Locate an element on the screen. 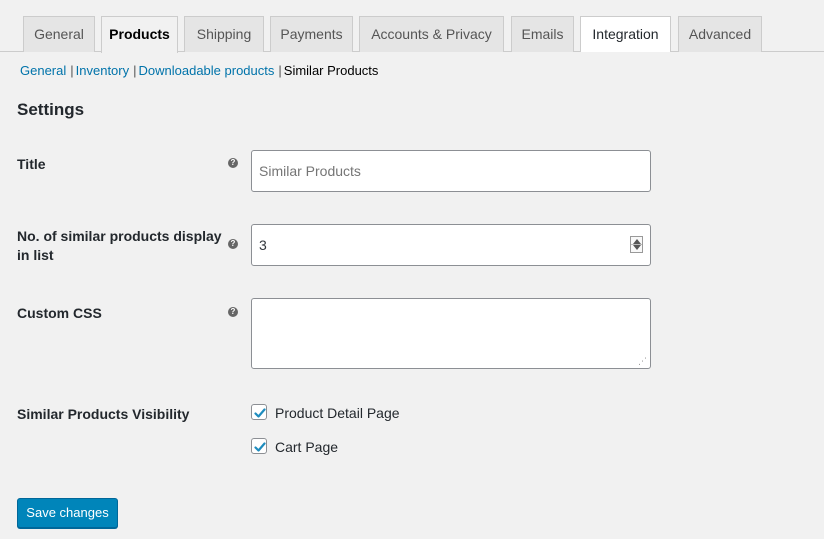 The image size is (824, 539). page-title: Settings is located at coordinates (51, 109).